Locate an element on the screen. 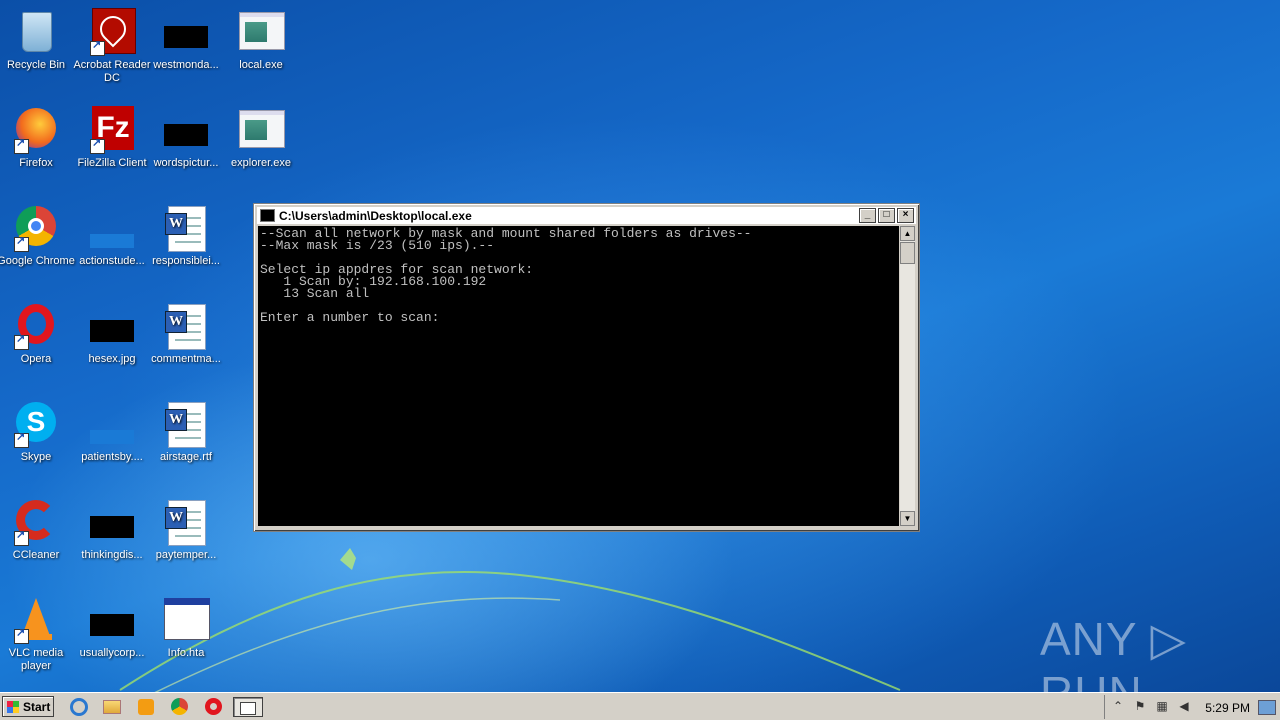 Image resolution: width=1280 pixels, height=720 pixels. filezilla-icon: Fz is located at coordinates (112, 130).